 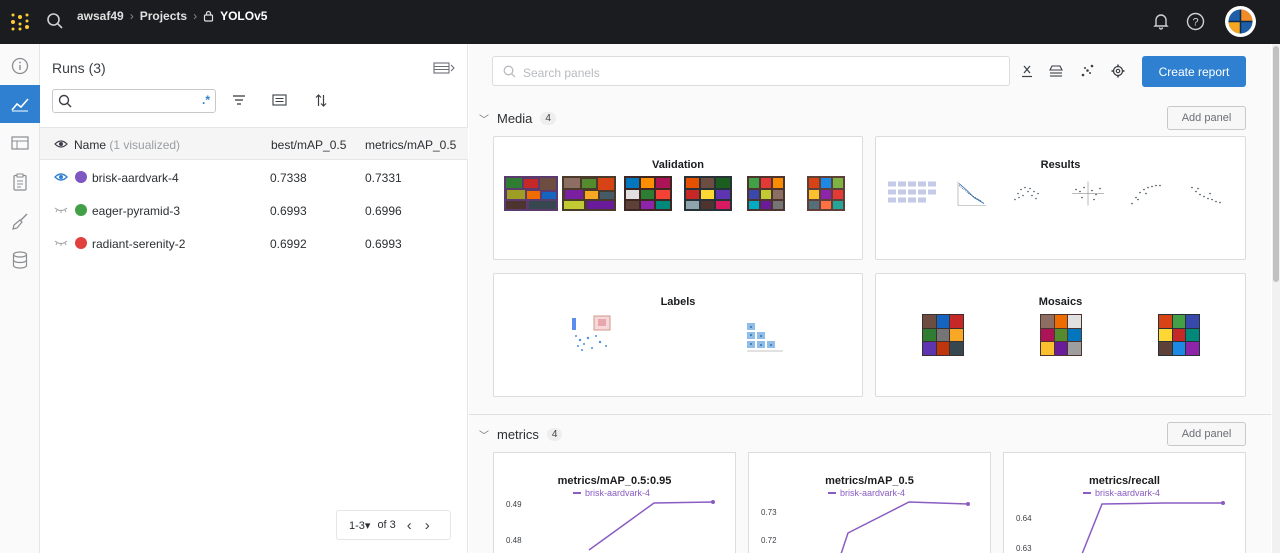 What do you see at coordinates (254, 177) in the screenshot?
I see `table-row: brisk-aardvark-4 0.7338 0.7331` at bounding box center [254, 177].